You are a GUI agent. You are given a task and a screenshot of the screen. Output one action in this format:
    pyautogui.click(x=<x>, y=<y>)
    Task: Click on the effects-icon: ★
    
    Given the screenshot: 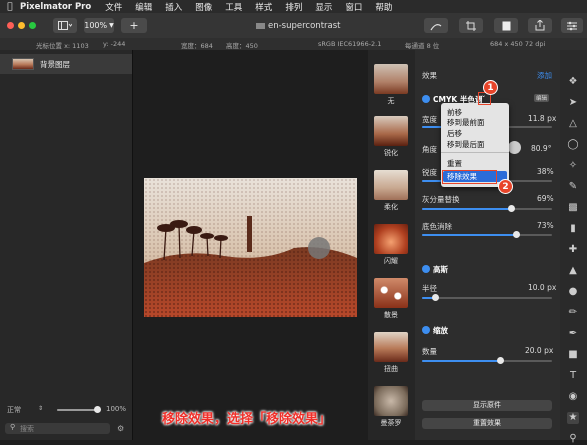 What is the action you would take?
    pyautogui.click(x=573, y=418)
    